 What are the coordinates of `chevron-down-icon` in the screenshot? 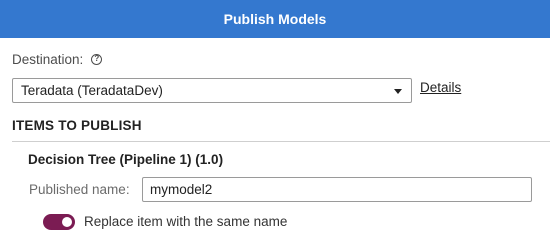 It's located at (398, 91).